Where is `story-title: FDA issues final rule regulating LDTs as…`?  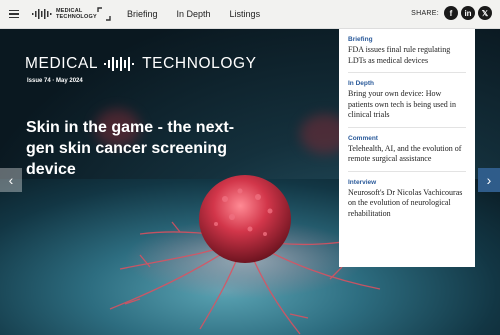 story-title: FDA issues final rule regulating LDTs as… is located at coordinates (407, 55).